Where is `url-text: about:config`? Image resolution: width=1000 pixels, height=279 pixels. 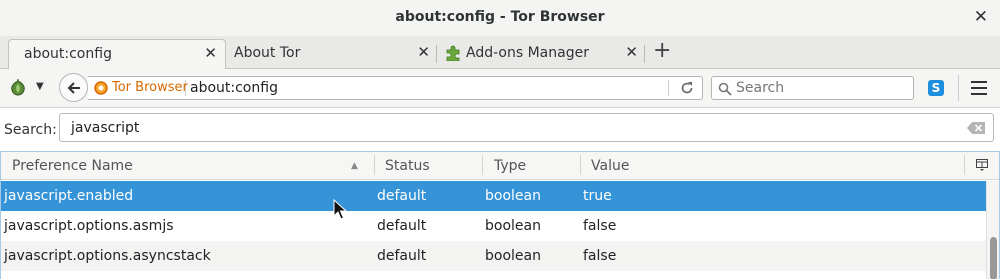 url-text: about:config is located at coordinates (234, 88).